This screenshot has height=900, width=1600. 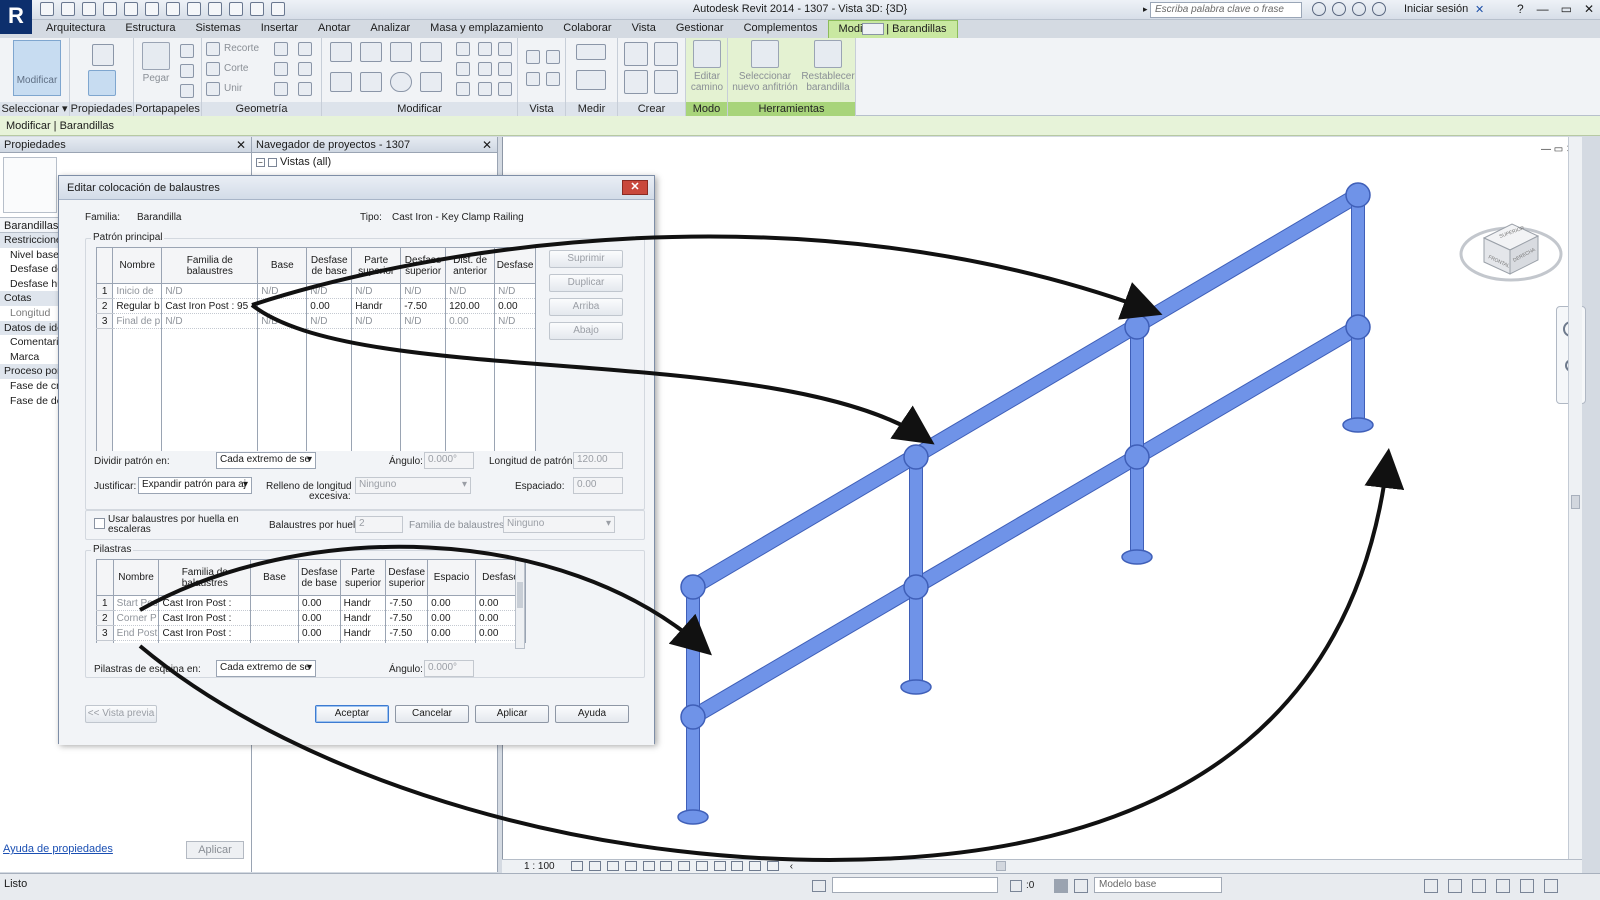 I want to click on expand-search-icon: ▸, so click(x=1145, y=9).